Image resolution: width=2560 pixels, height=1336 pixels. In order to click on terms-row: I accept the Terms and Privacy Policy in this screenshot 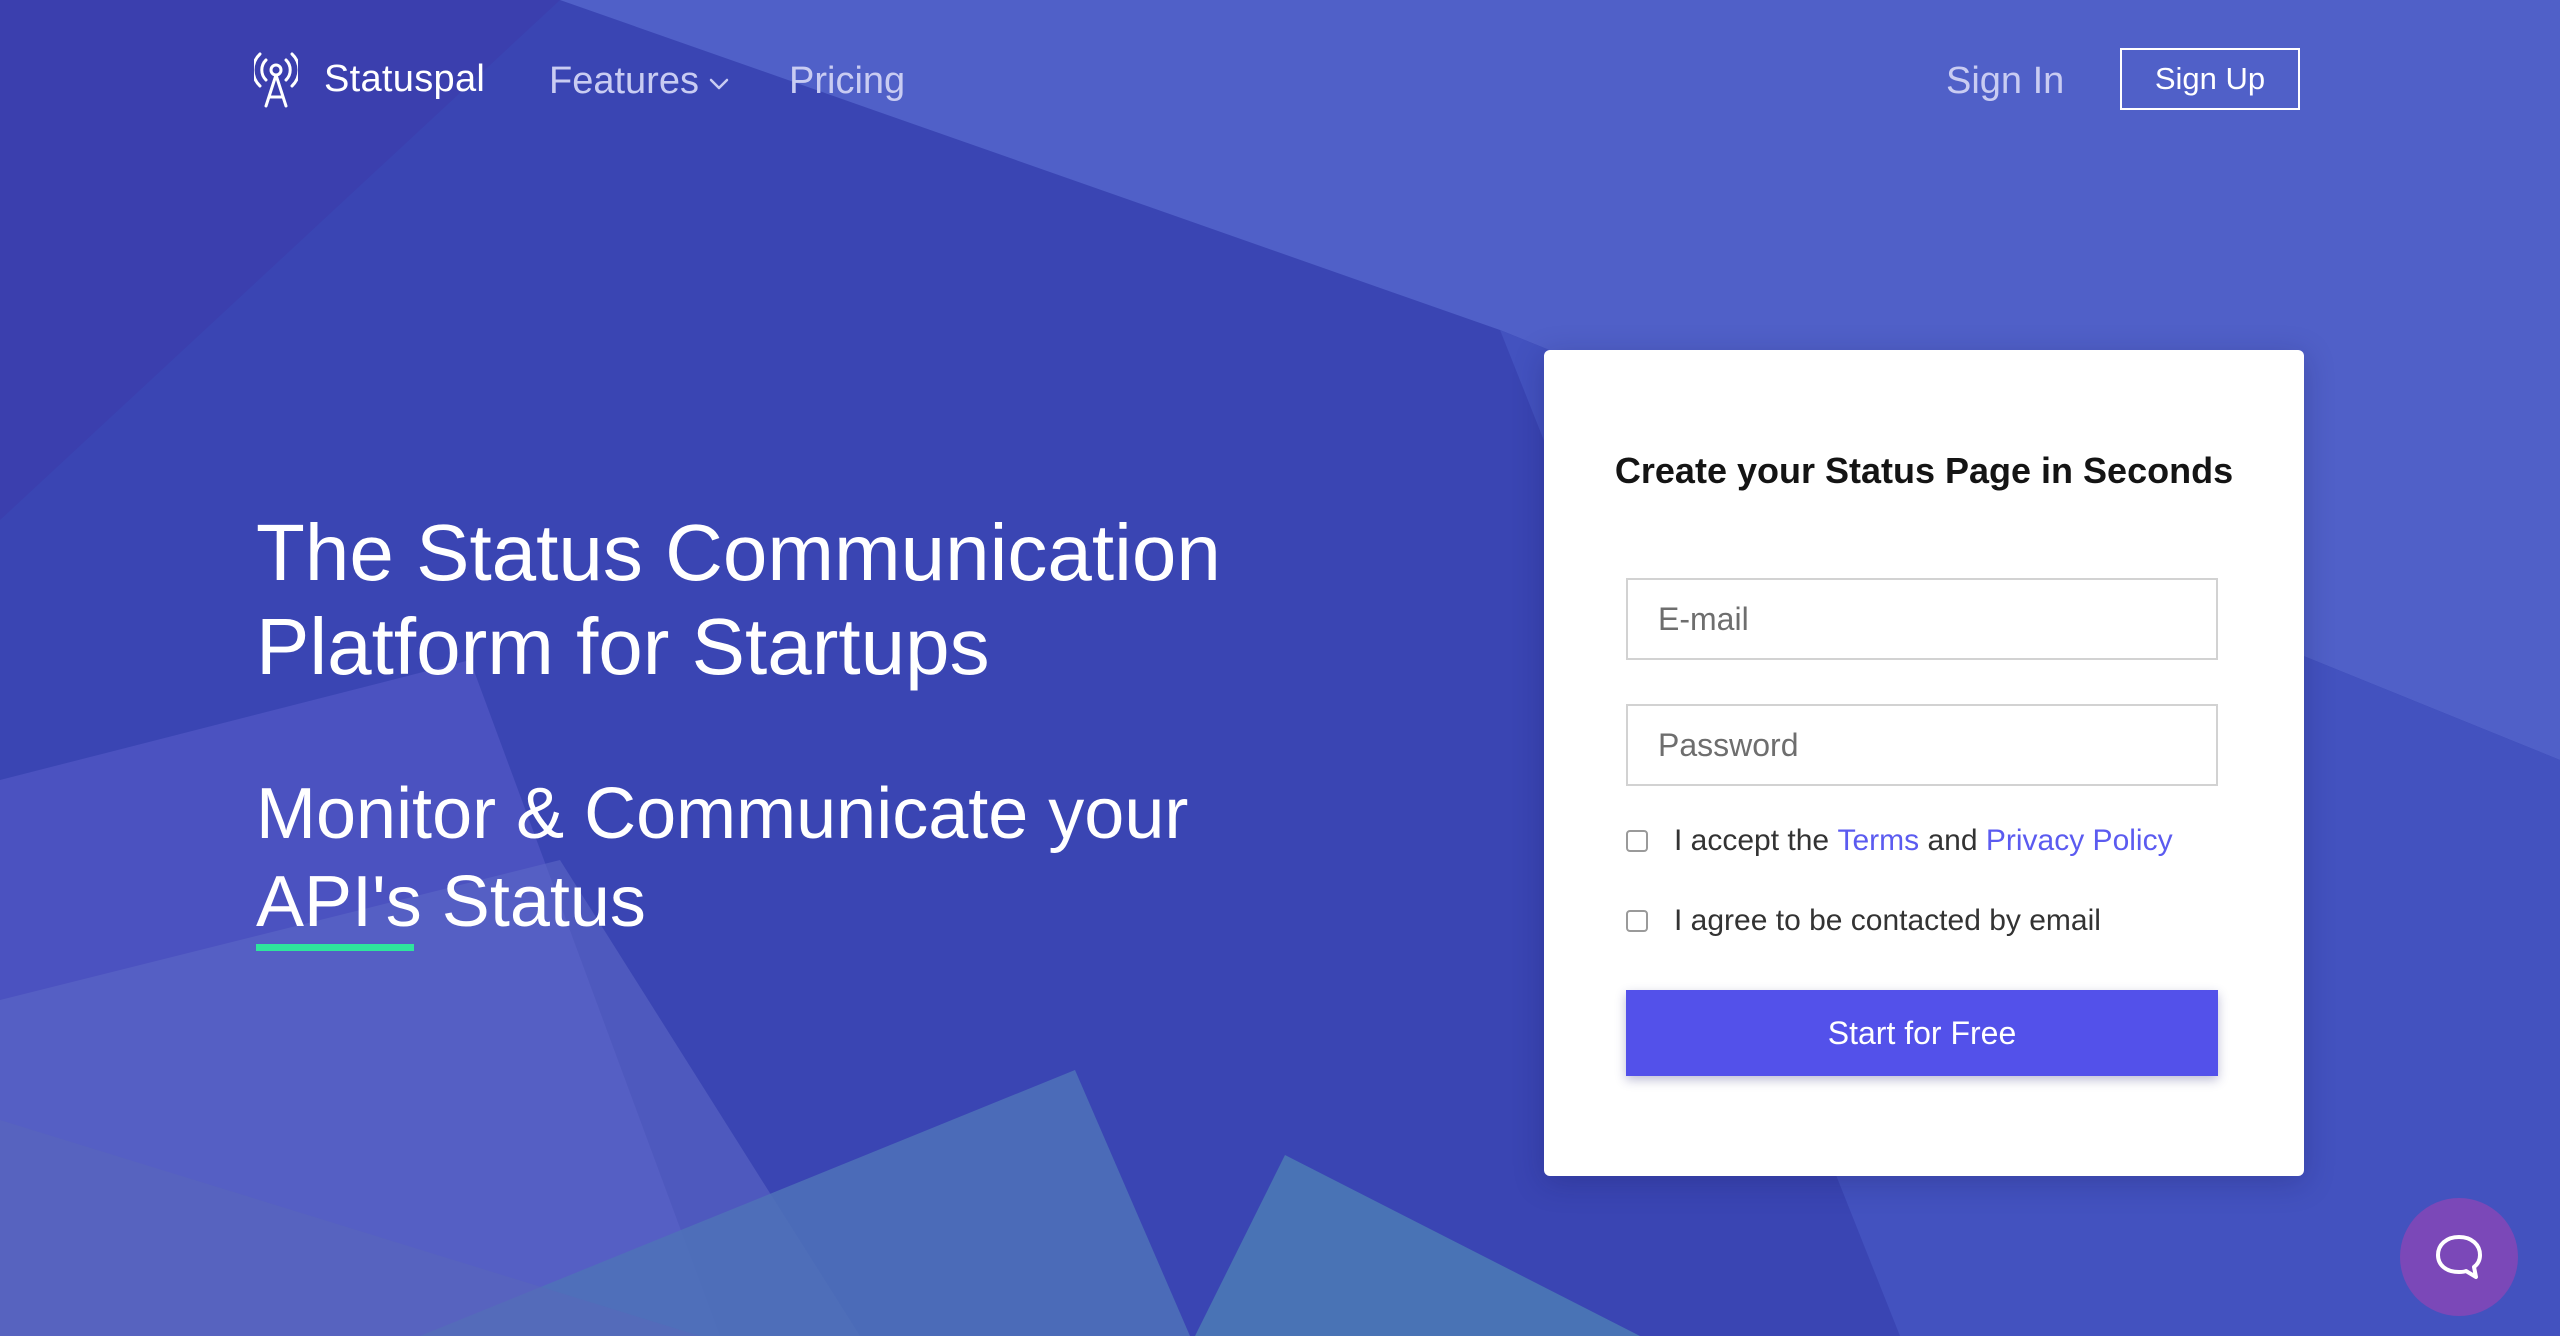, I will do `click(1899, 841)`.